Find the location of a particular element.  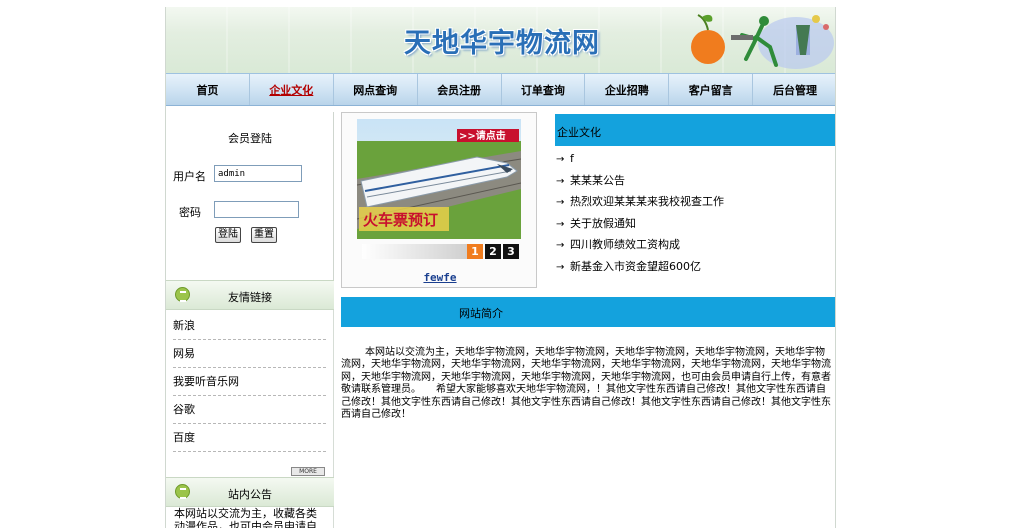

login-button: 登陆 is located at coordinates (228, 235).